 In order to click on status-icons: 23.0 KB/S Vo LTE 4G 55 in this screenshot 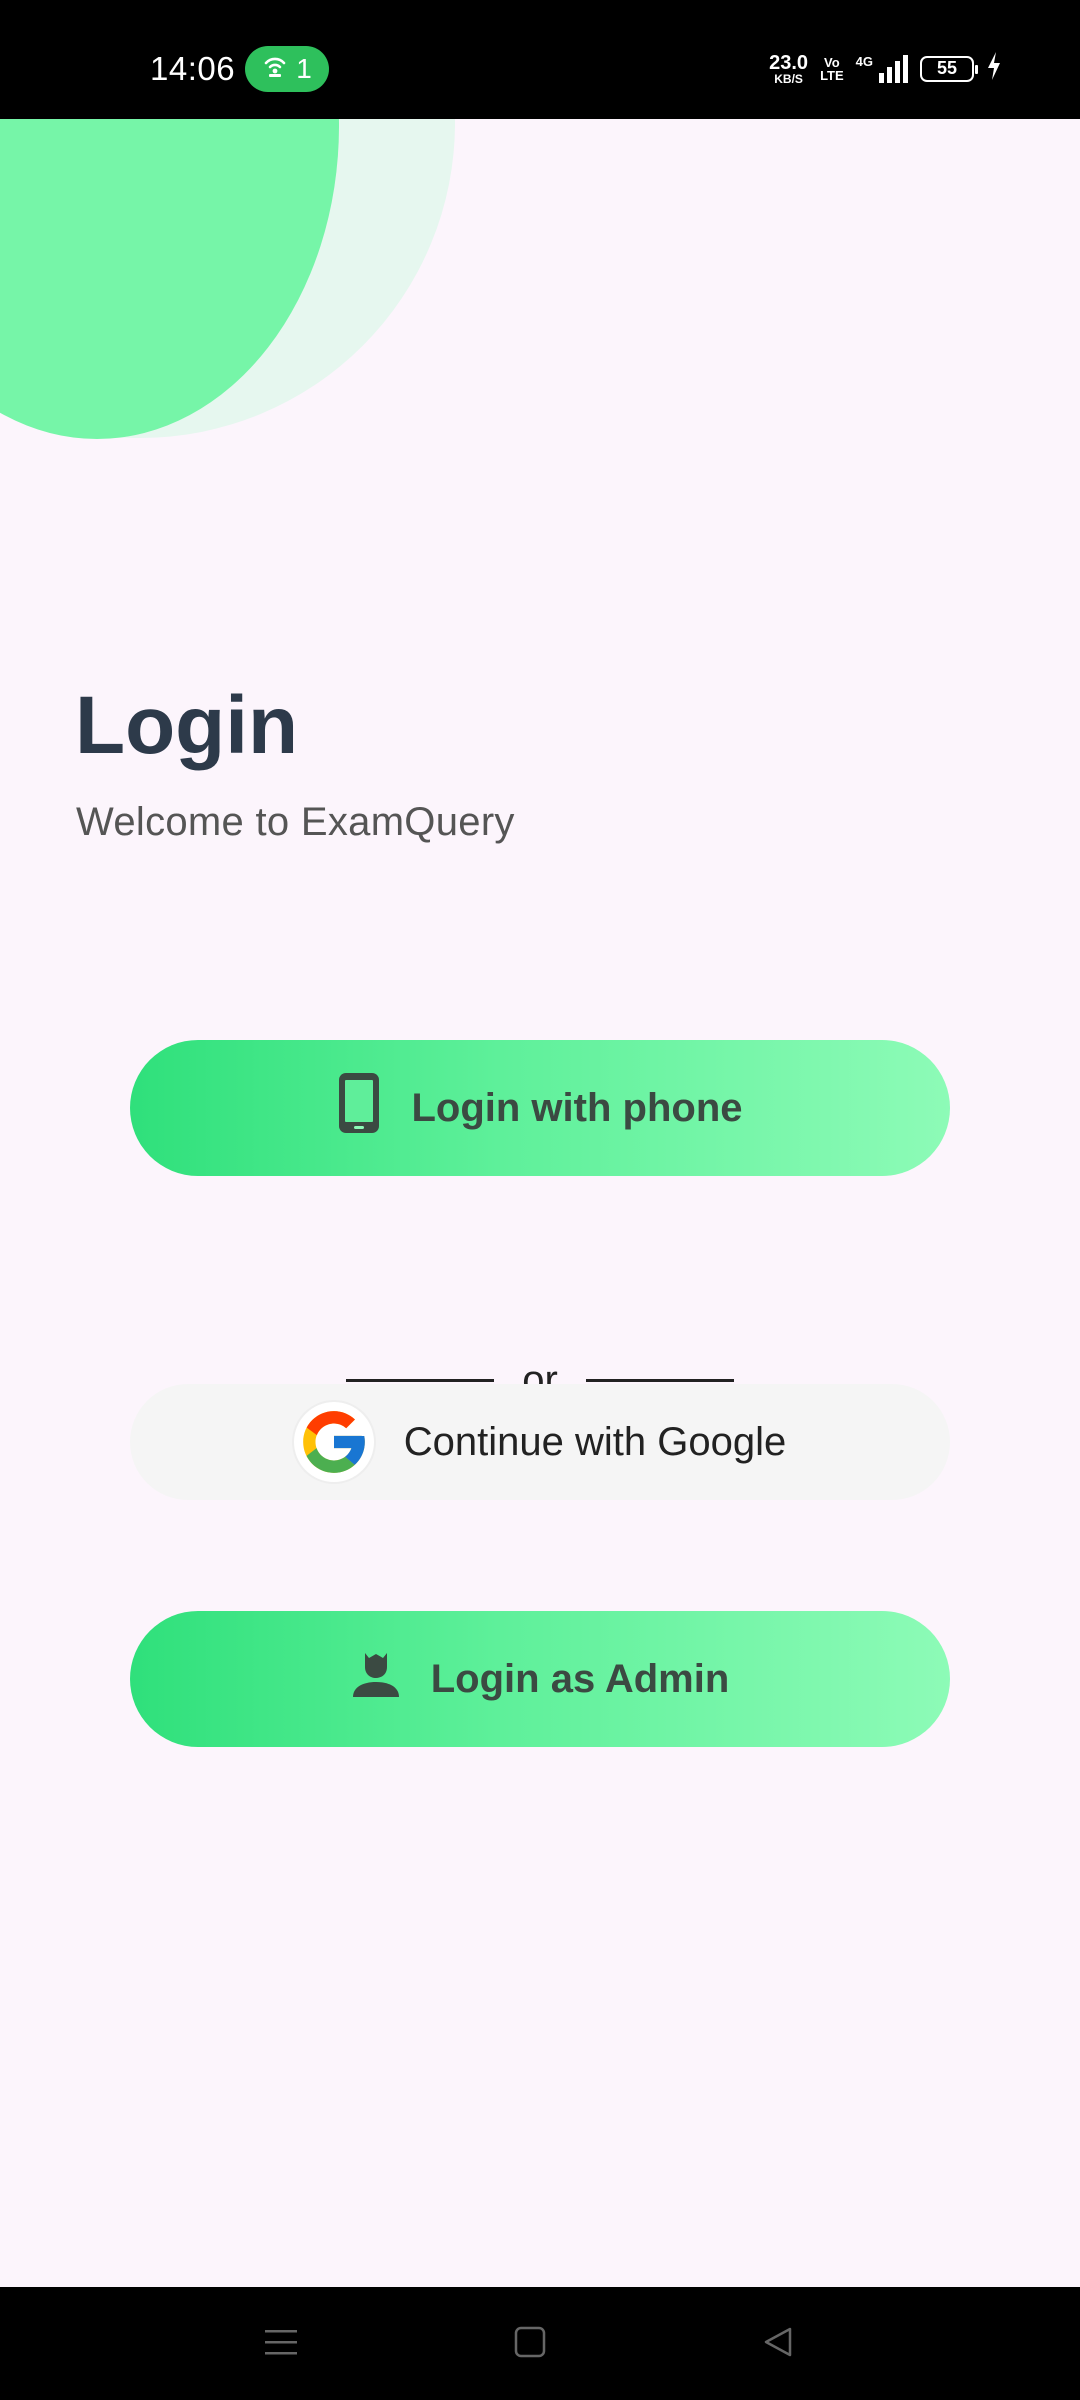, I will do `click(885, 68)`.